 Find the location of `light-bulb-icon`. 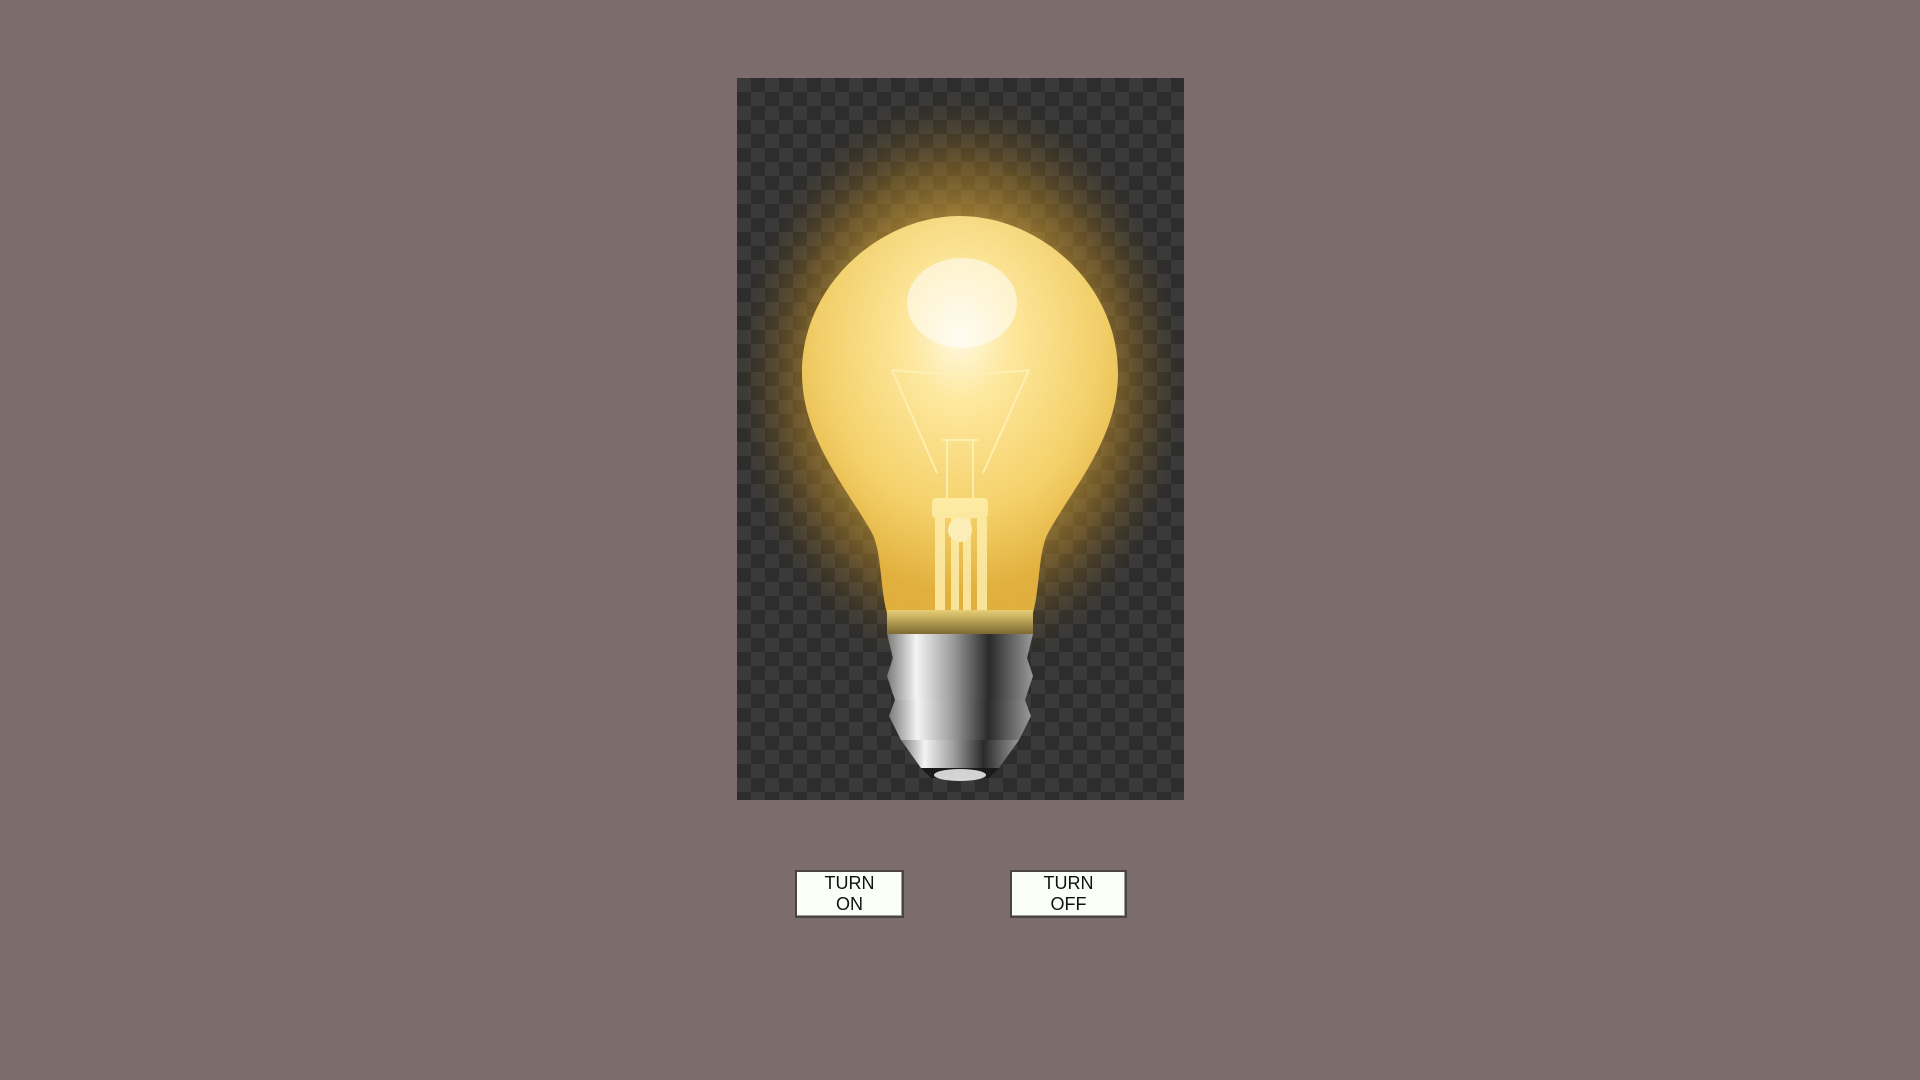

light-bulb-icon is located at coordinates (960, 437).